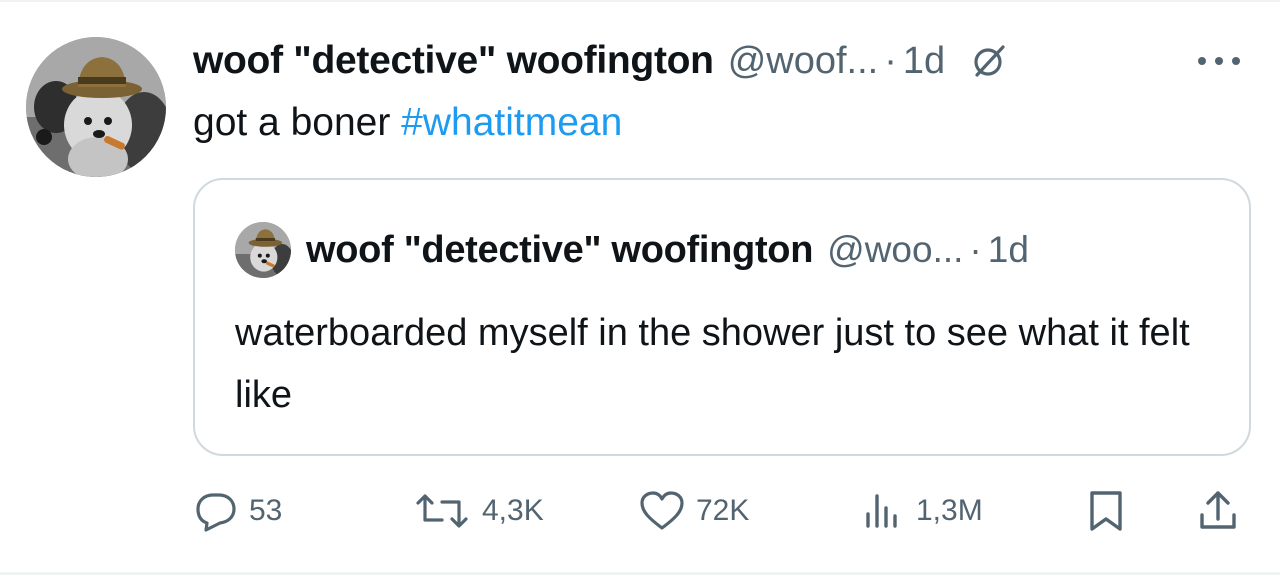 This screenshot has width=1280, height=575. I want to click on reply-icon, so click(216, 511).